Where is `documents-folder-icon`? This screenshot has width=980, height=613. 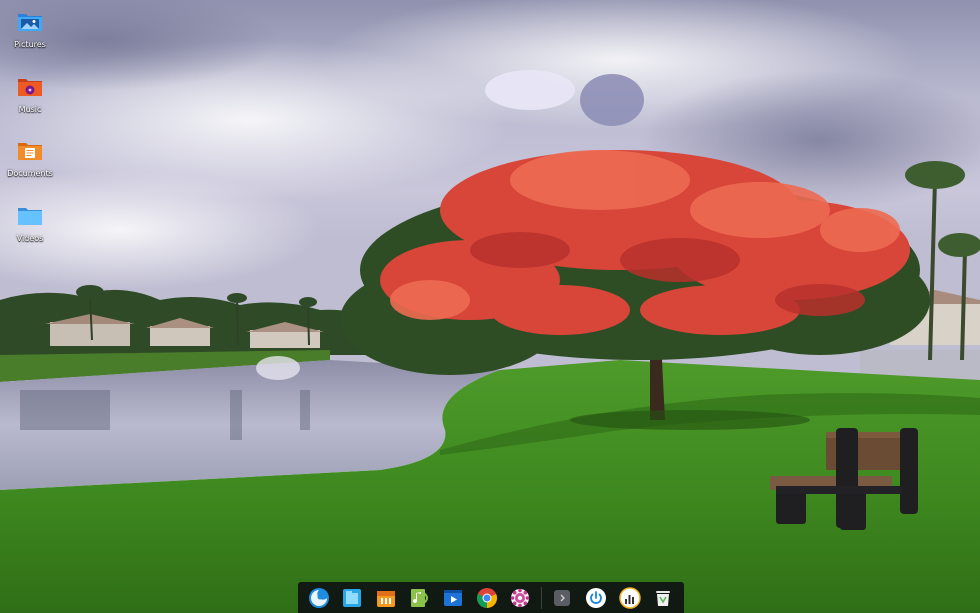
documents-folder-icon is located at coordinates (30, 151).